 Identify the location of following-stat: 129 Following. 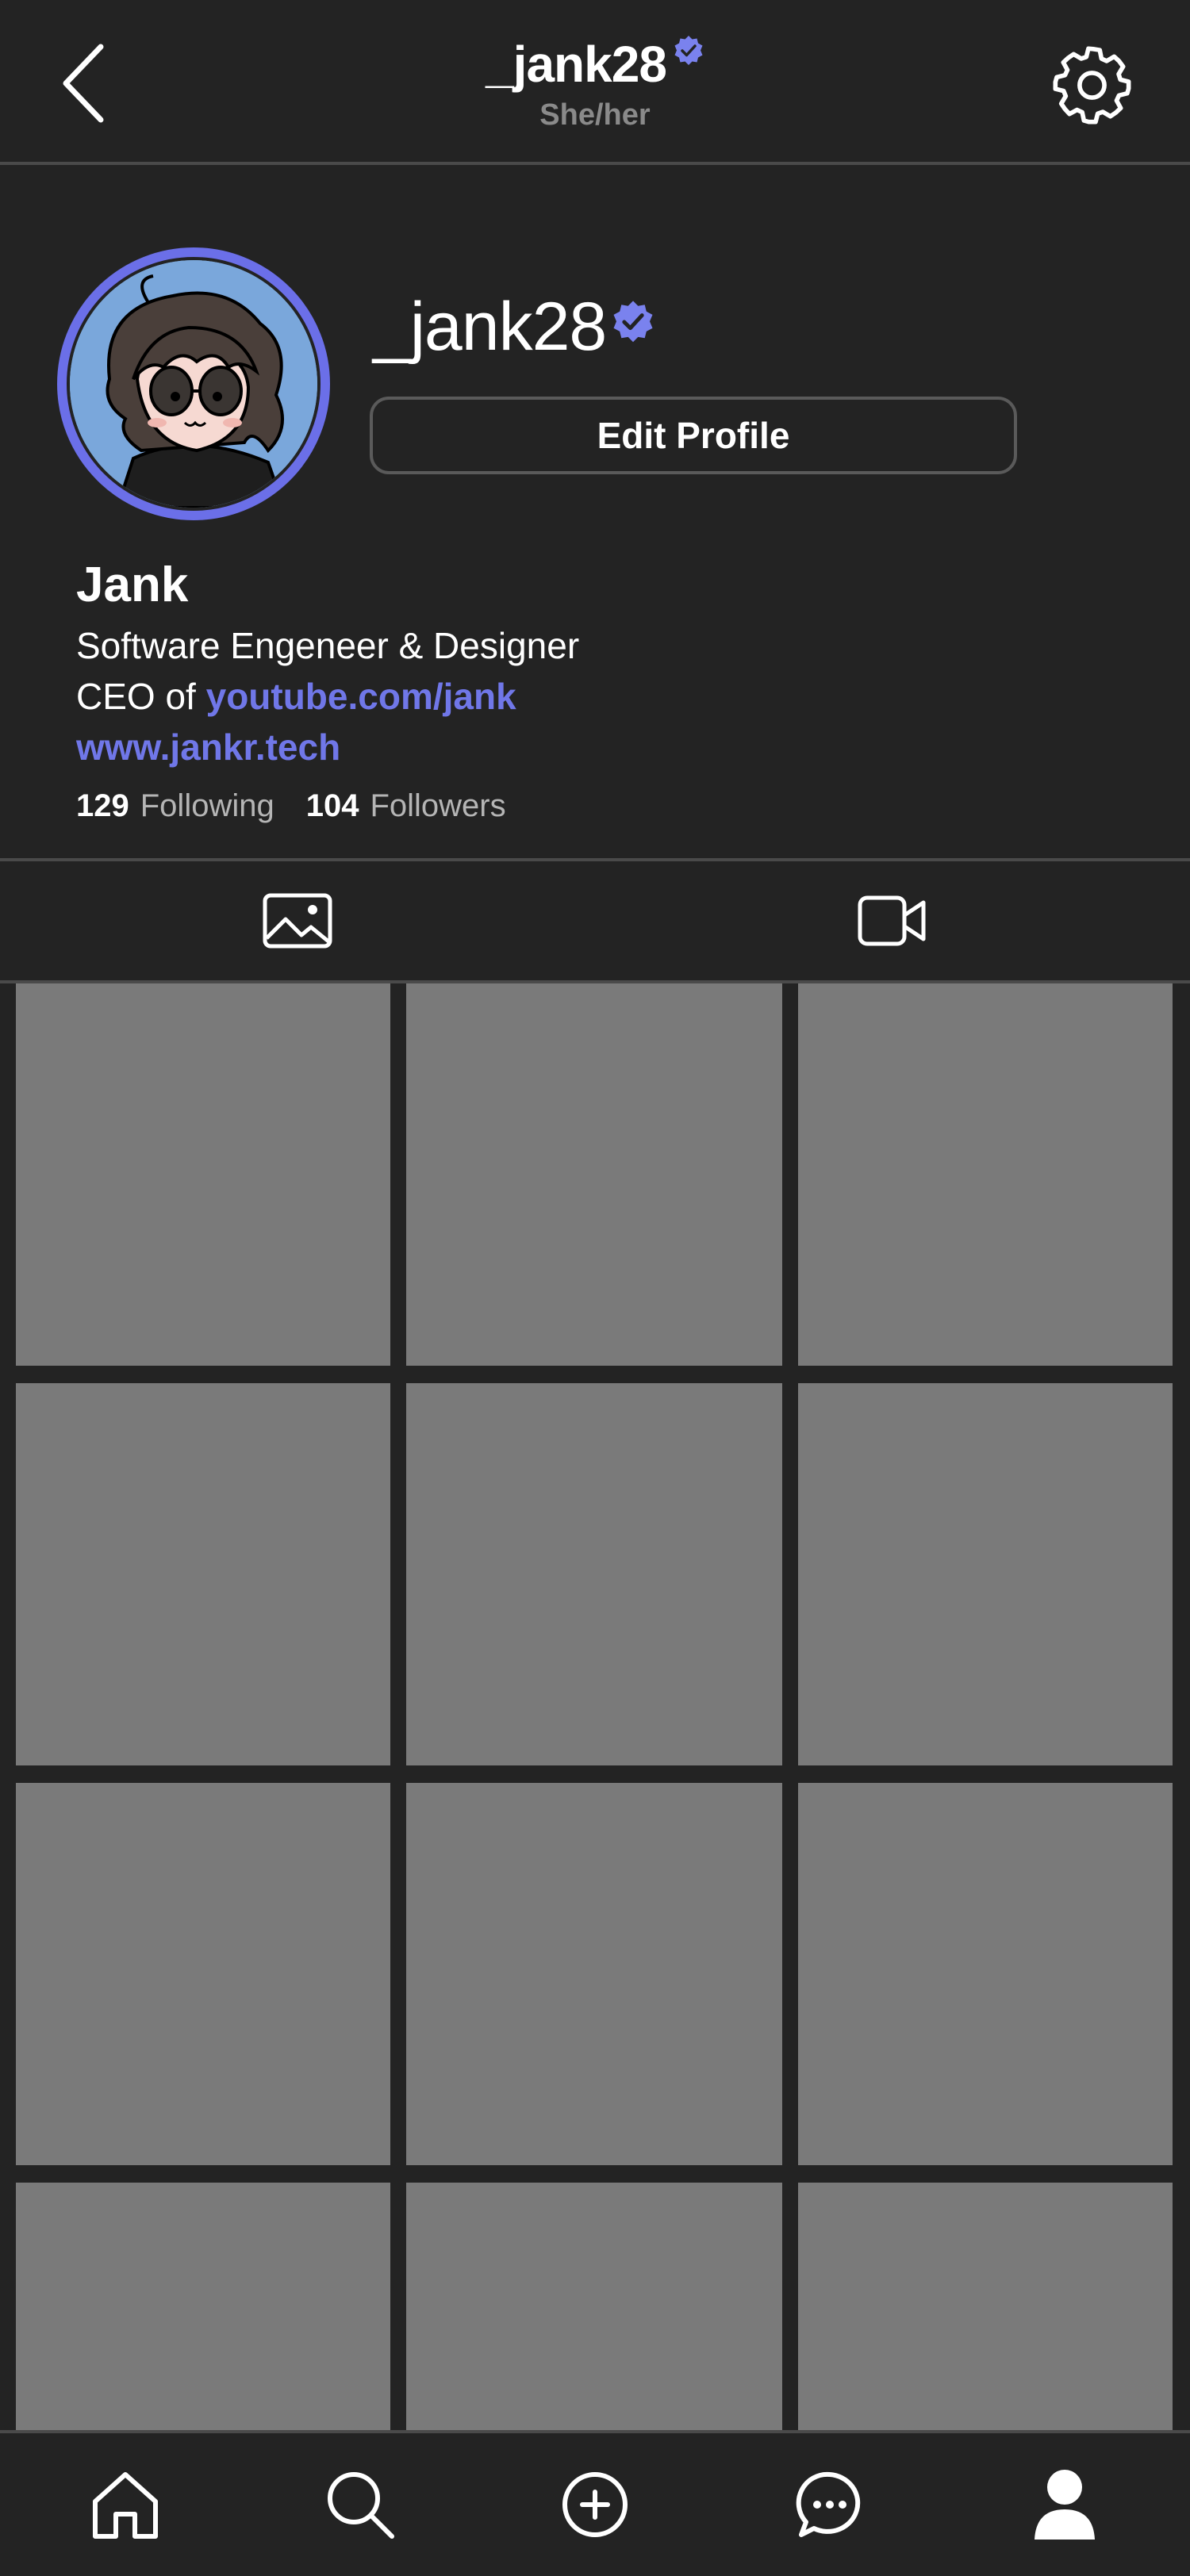
(175, 806).